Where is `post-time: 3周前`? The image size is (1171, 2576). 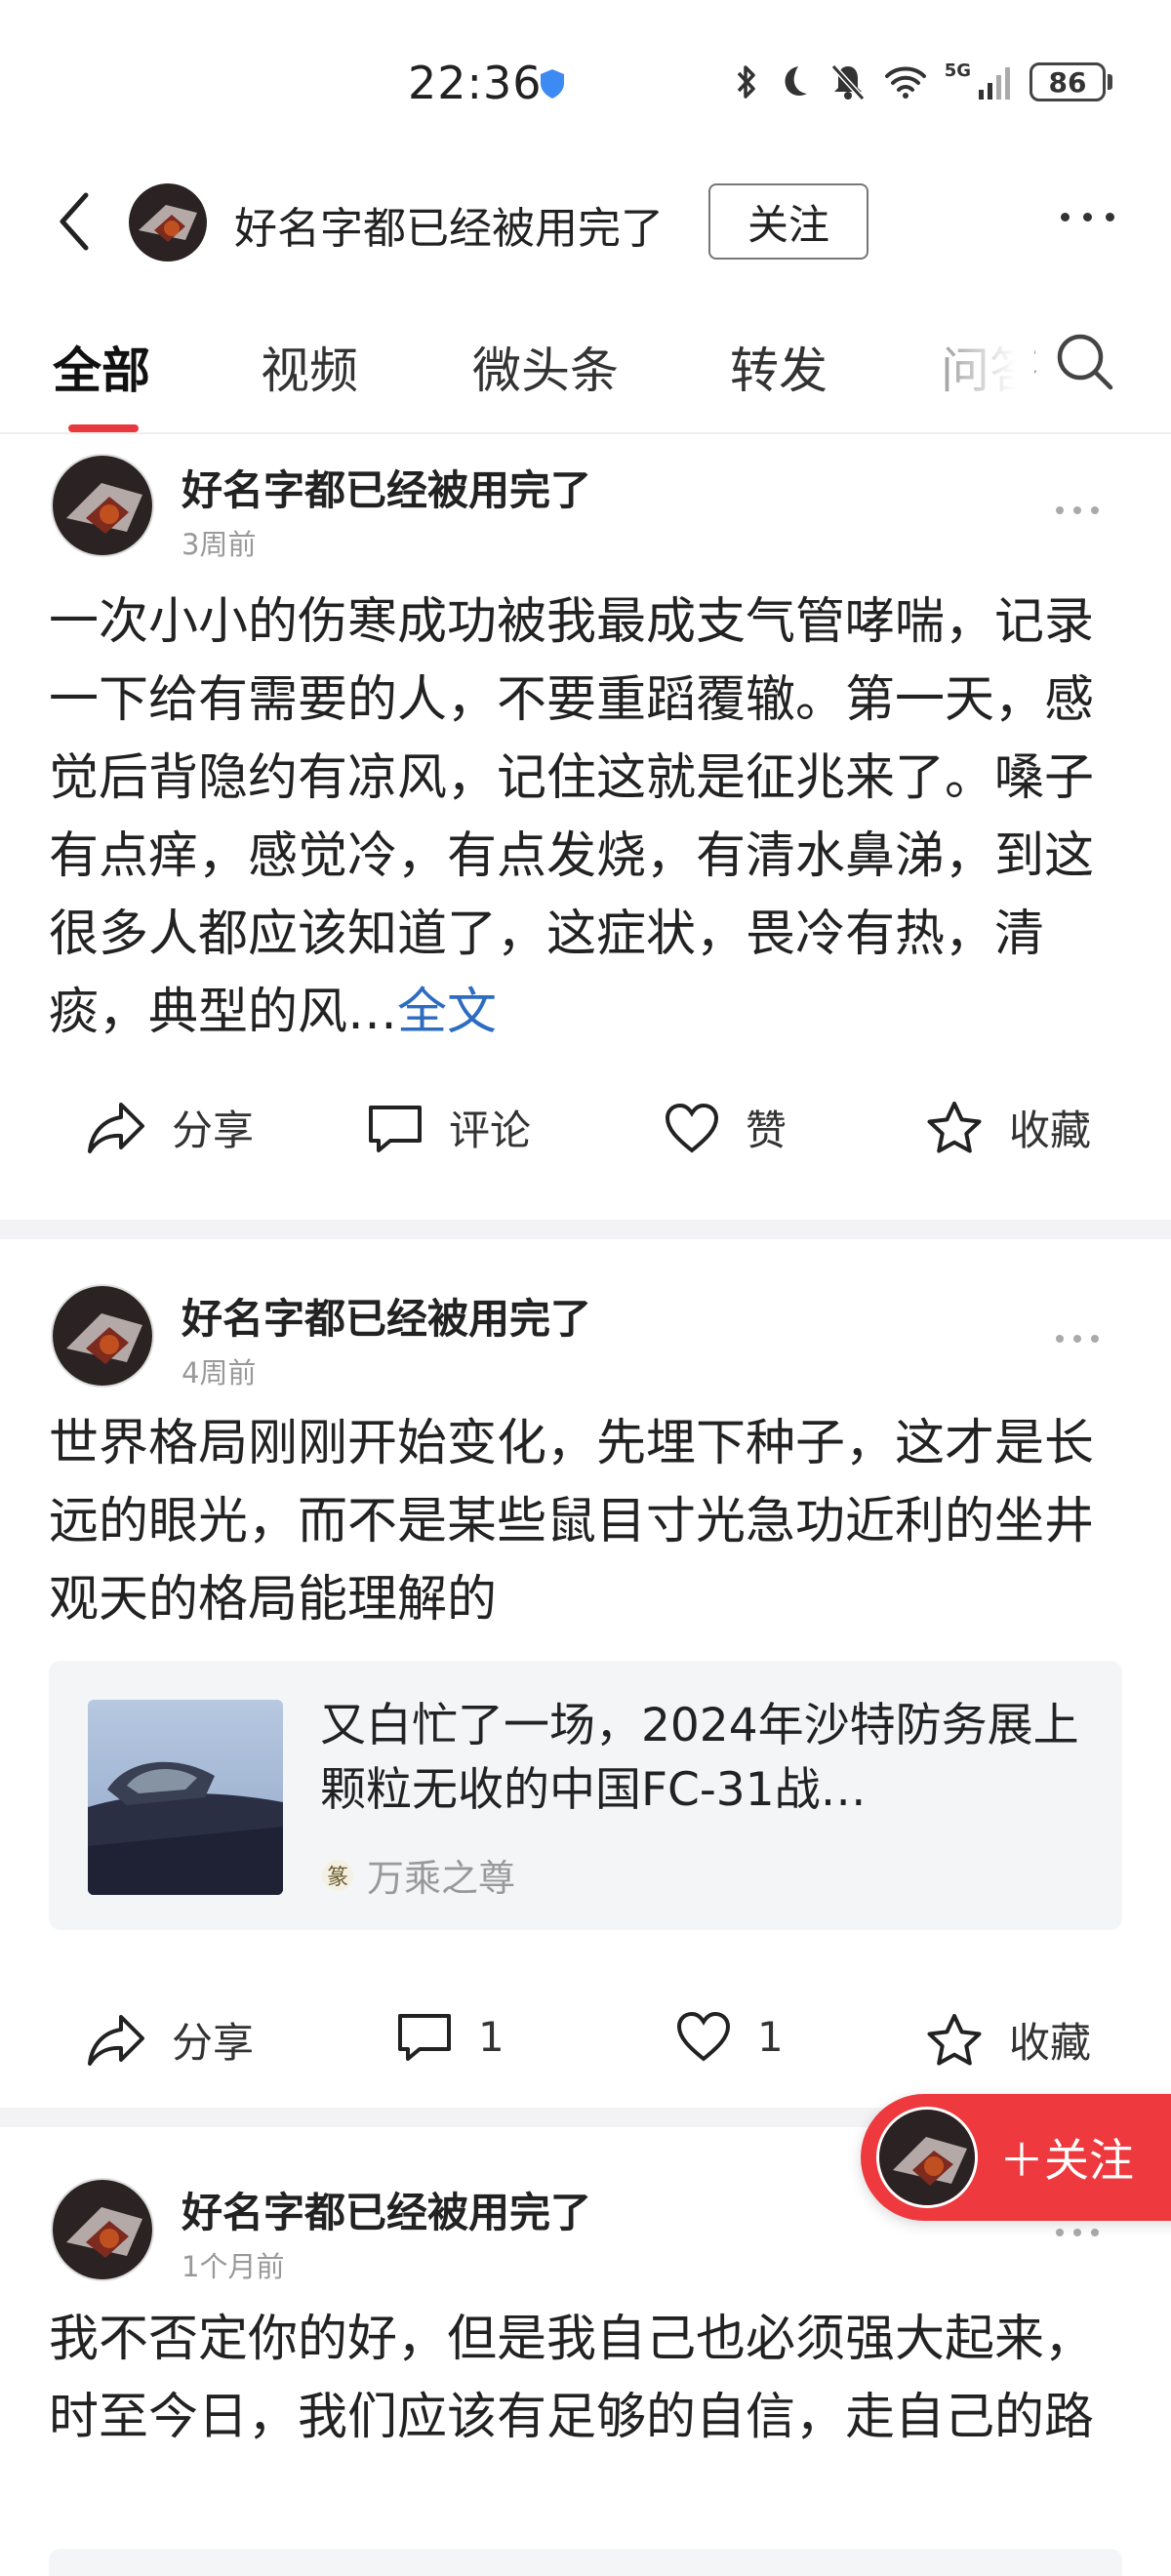 post-time: 3周前 is located at coordinates (219, 544).